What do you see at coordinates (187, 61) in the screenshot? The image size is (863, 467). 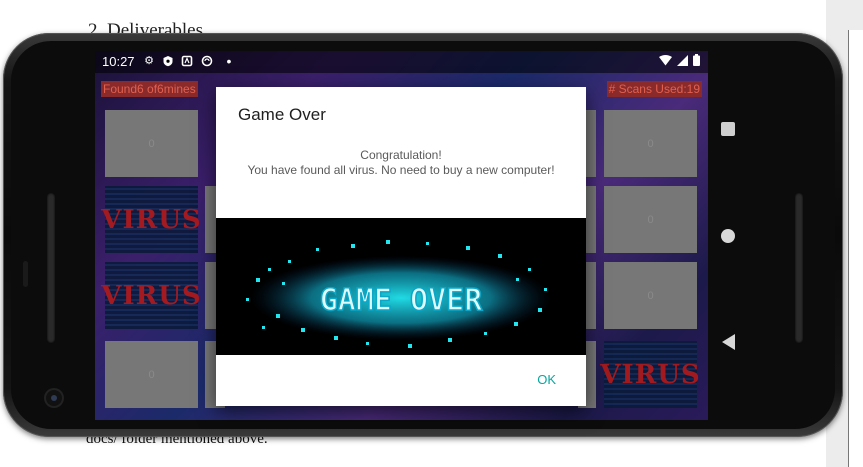 I see `app-icon` at bounding box center [187, 61].